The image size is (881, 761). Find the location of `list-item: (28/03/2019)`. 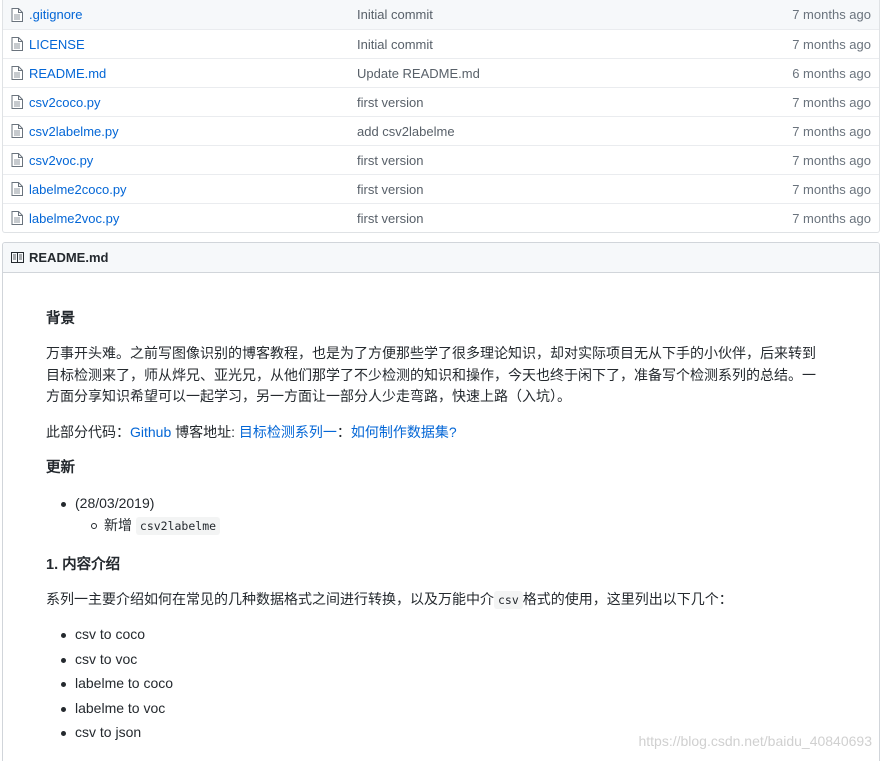

list-item: (28/03/2019) is located at coordinates (100, 503).